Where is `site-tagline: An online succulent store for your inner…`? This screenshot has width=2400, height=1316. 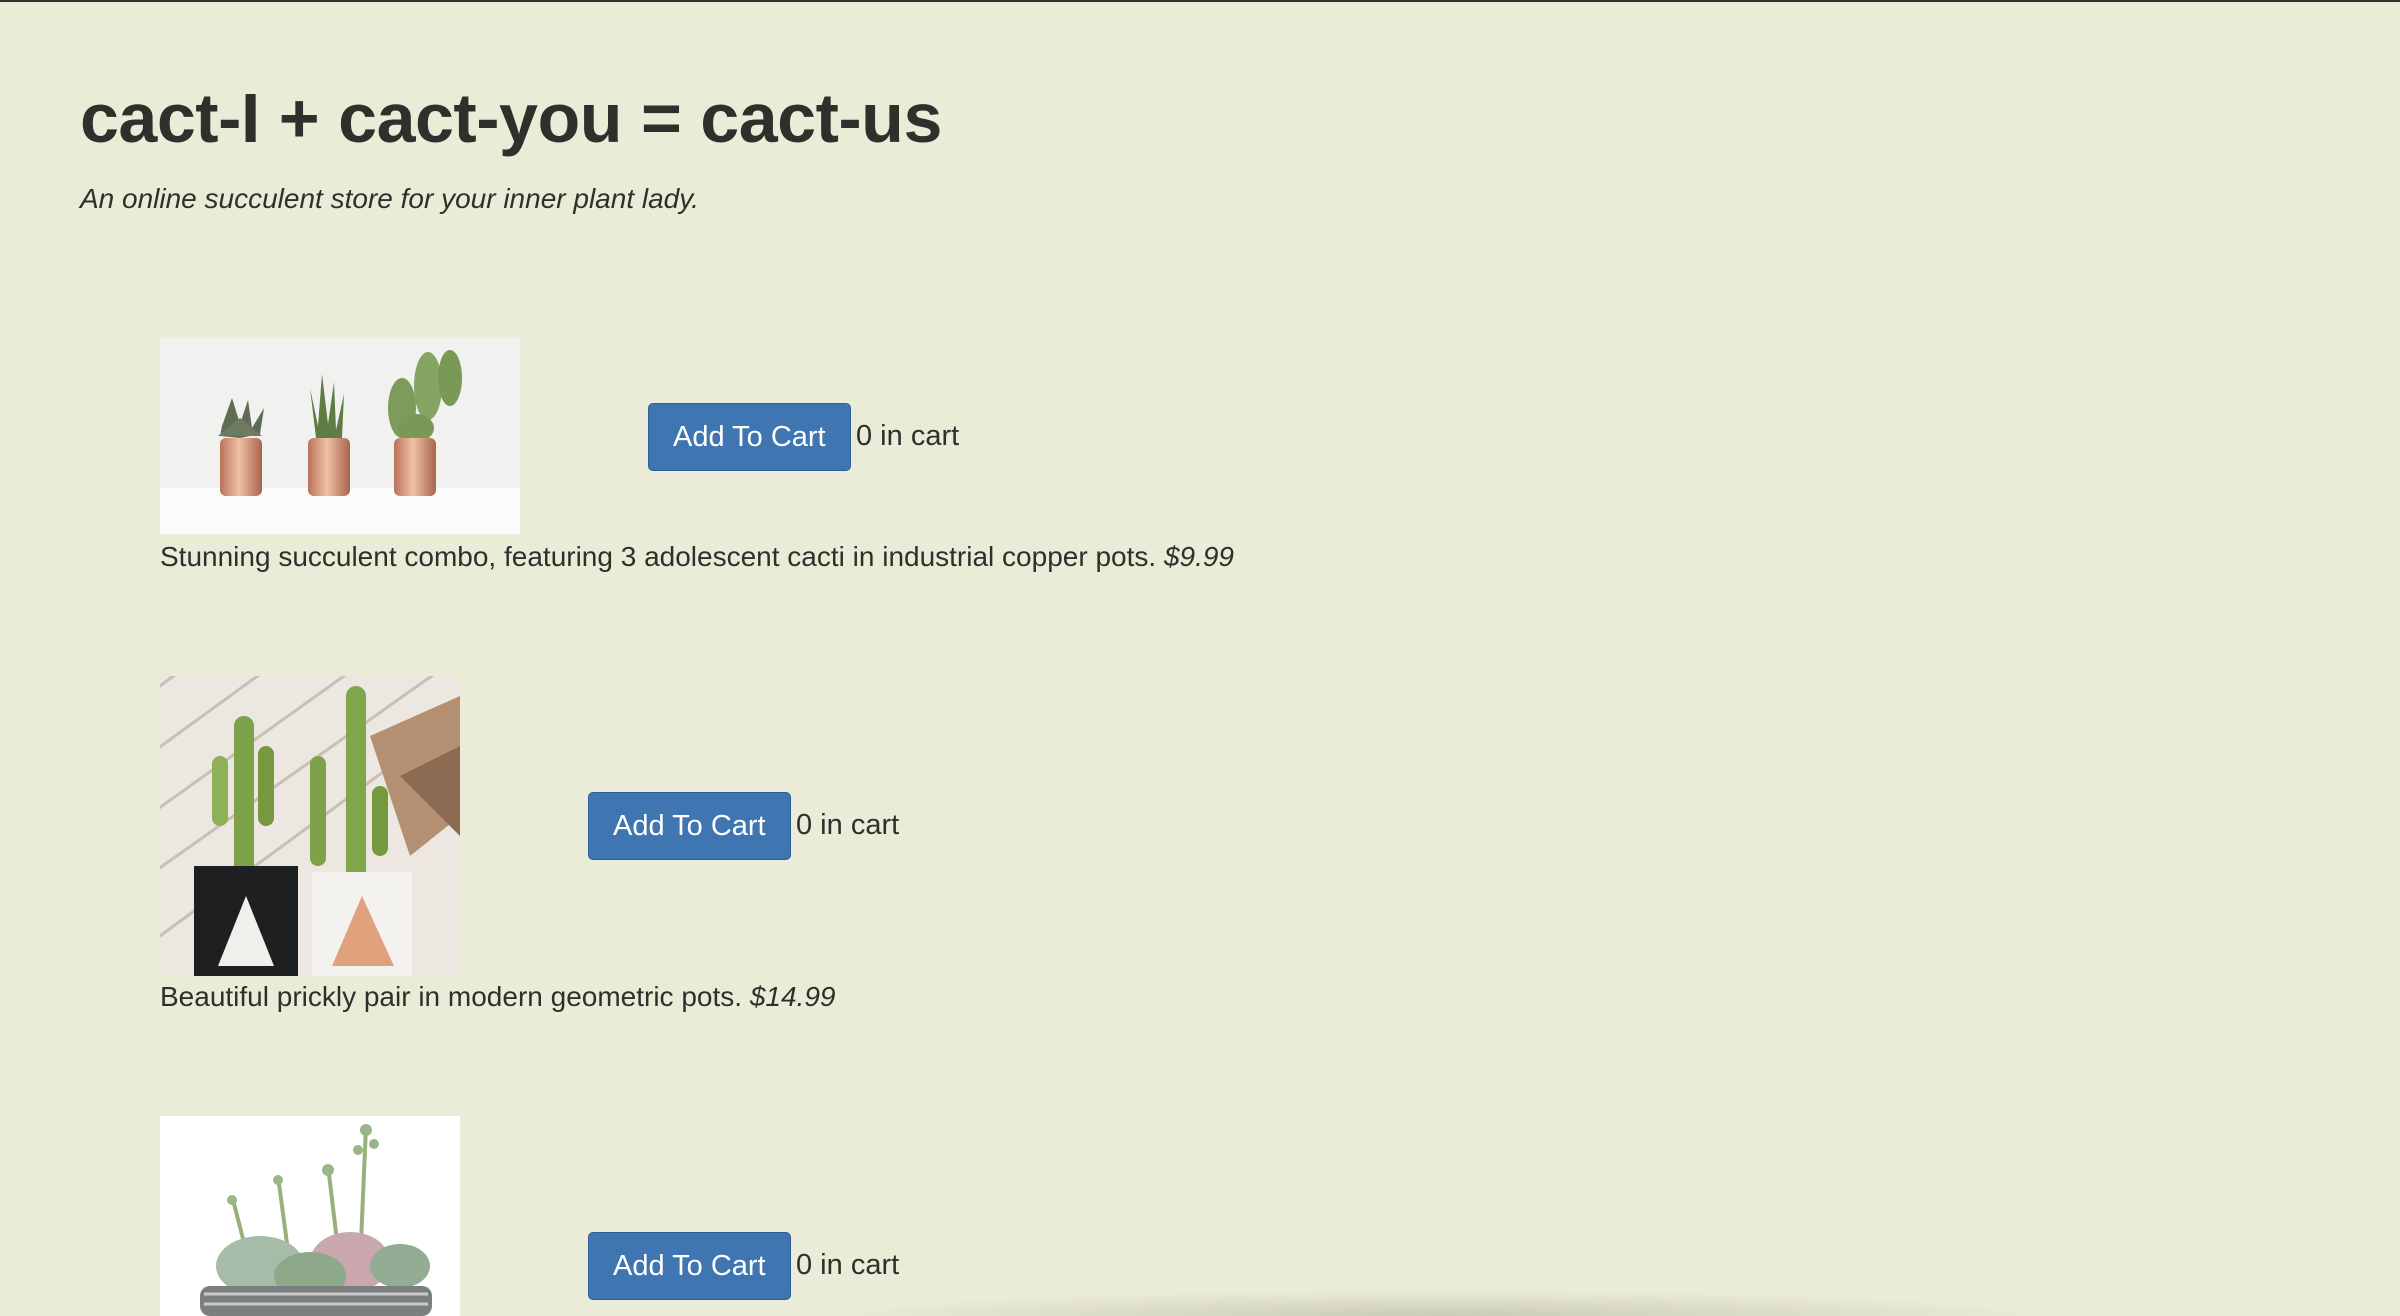
site-tagline: An online succulent store for your inner… is located at coordinates (389, 198).